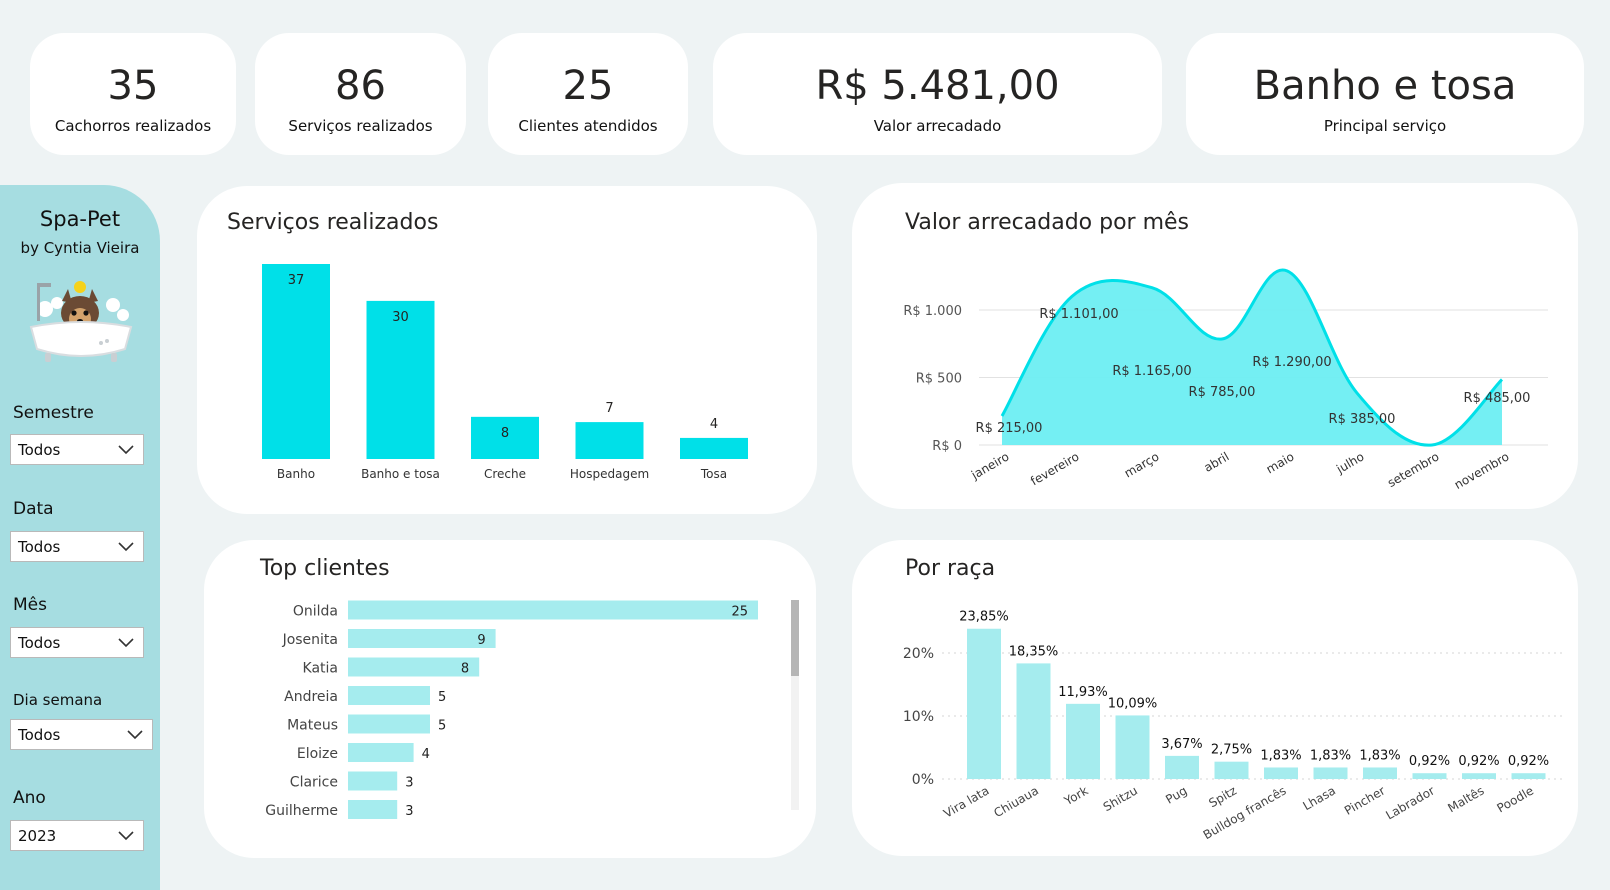 The width and height of the screenshot is (1610, 890). What do you see at coordinates (1133, 703) in the screenshot?
I see `data-label: 10,09%` at bounding box center [1133, 703].